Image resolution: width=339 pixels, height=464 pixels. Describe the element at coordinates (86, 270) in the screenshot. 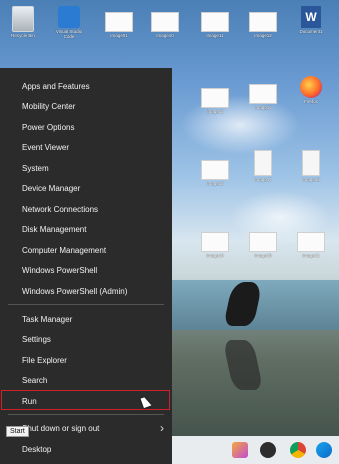

I see `menu-item-windows-powershell: Windows PowerShell` at that location.